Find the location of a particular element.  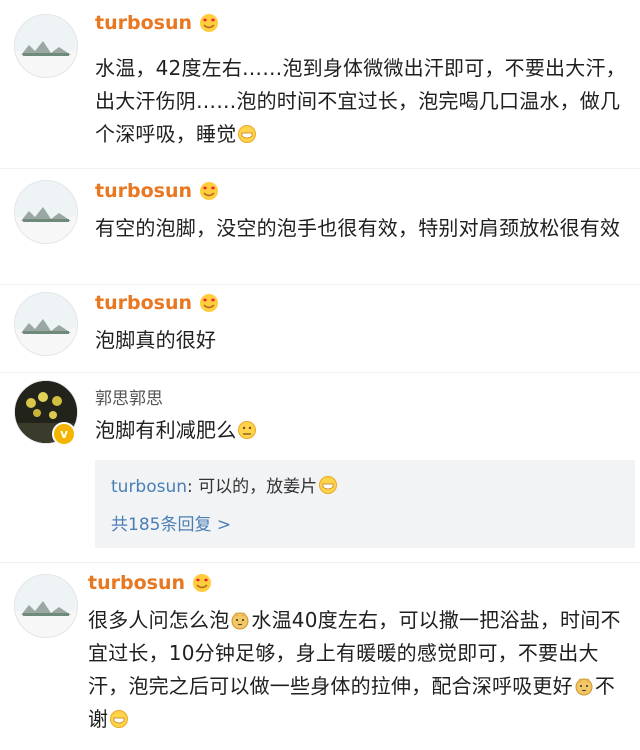

reply-username: turbosun is located at coordinates (149, 487).